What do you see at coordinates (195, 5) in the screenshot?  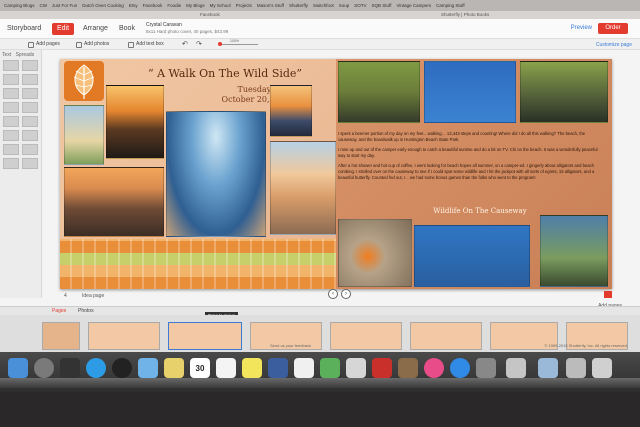 I see `bookmark-item: My Blogs` at bounding box center [195, 5].